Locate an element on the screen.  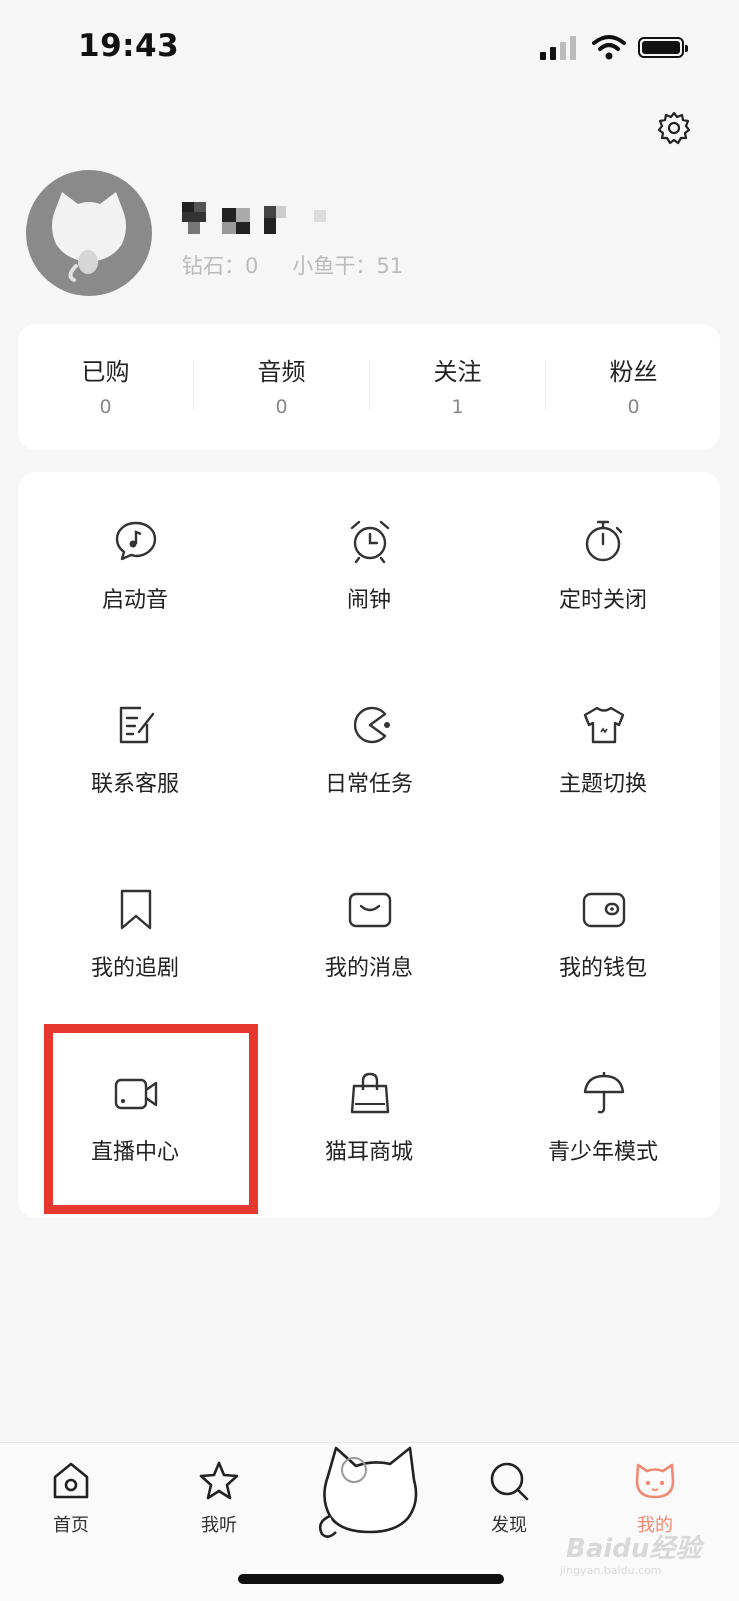
pacman-icon is located at coordinates (371, 725).